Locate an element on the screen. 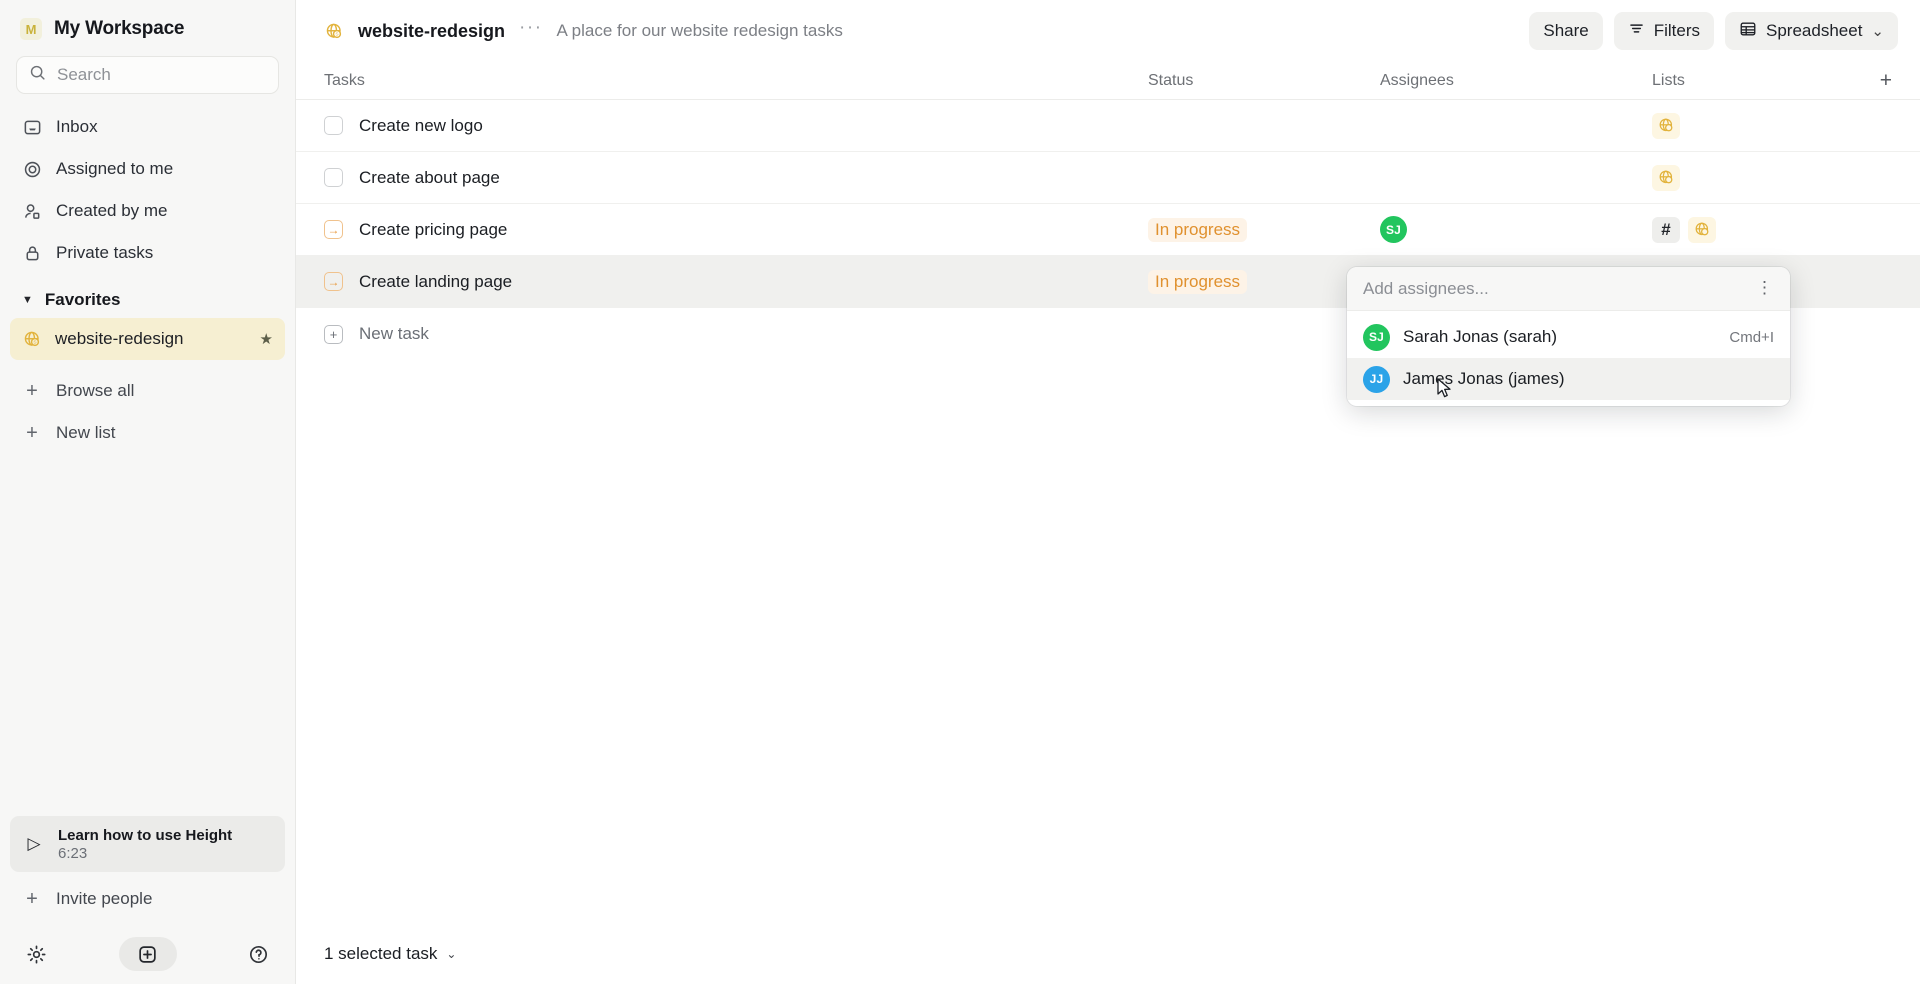  sidebar-item-private-tasks: Private tasks is located at coordinates (147, 253).